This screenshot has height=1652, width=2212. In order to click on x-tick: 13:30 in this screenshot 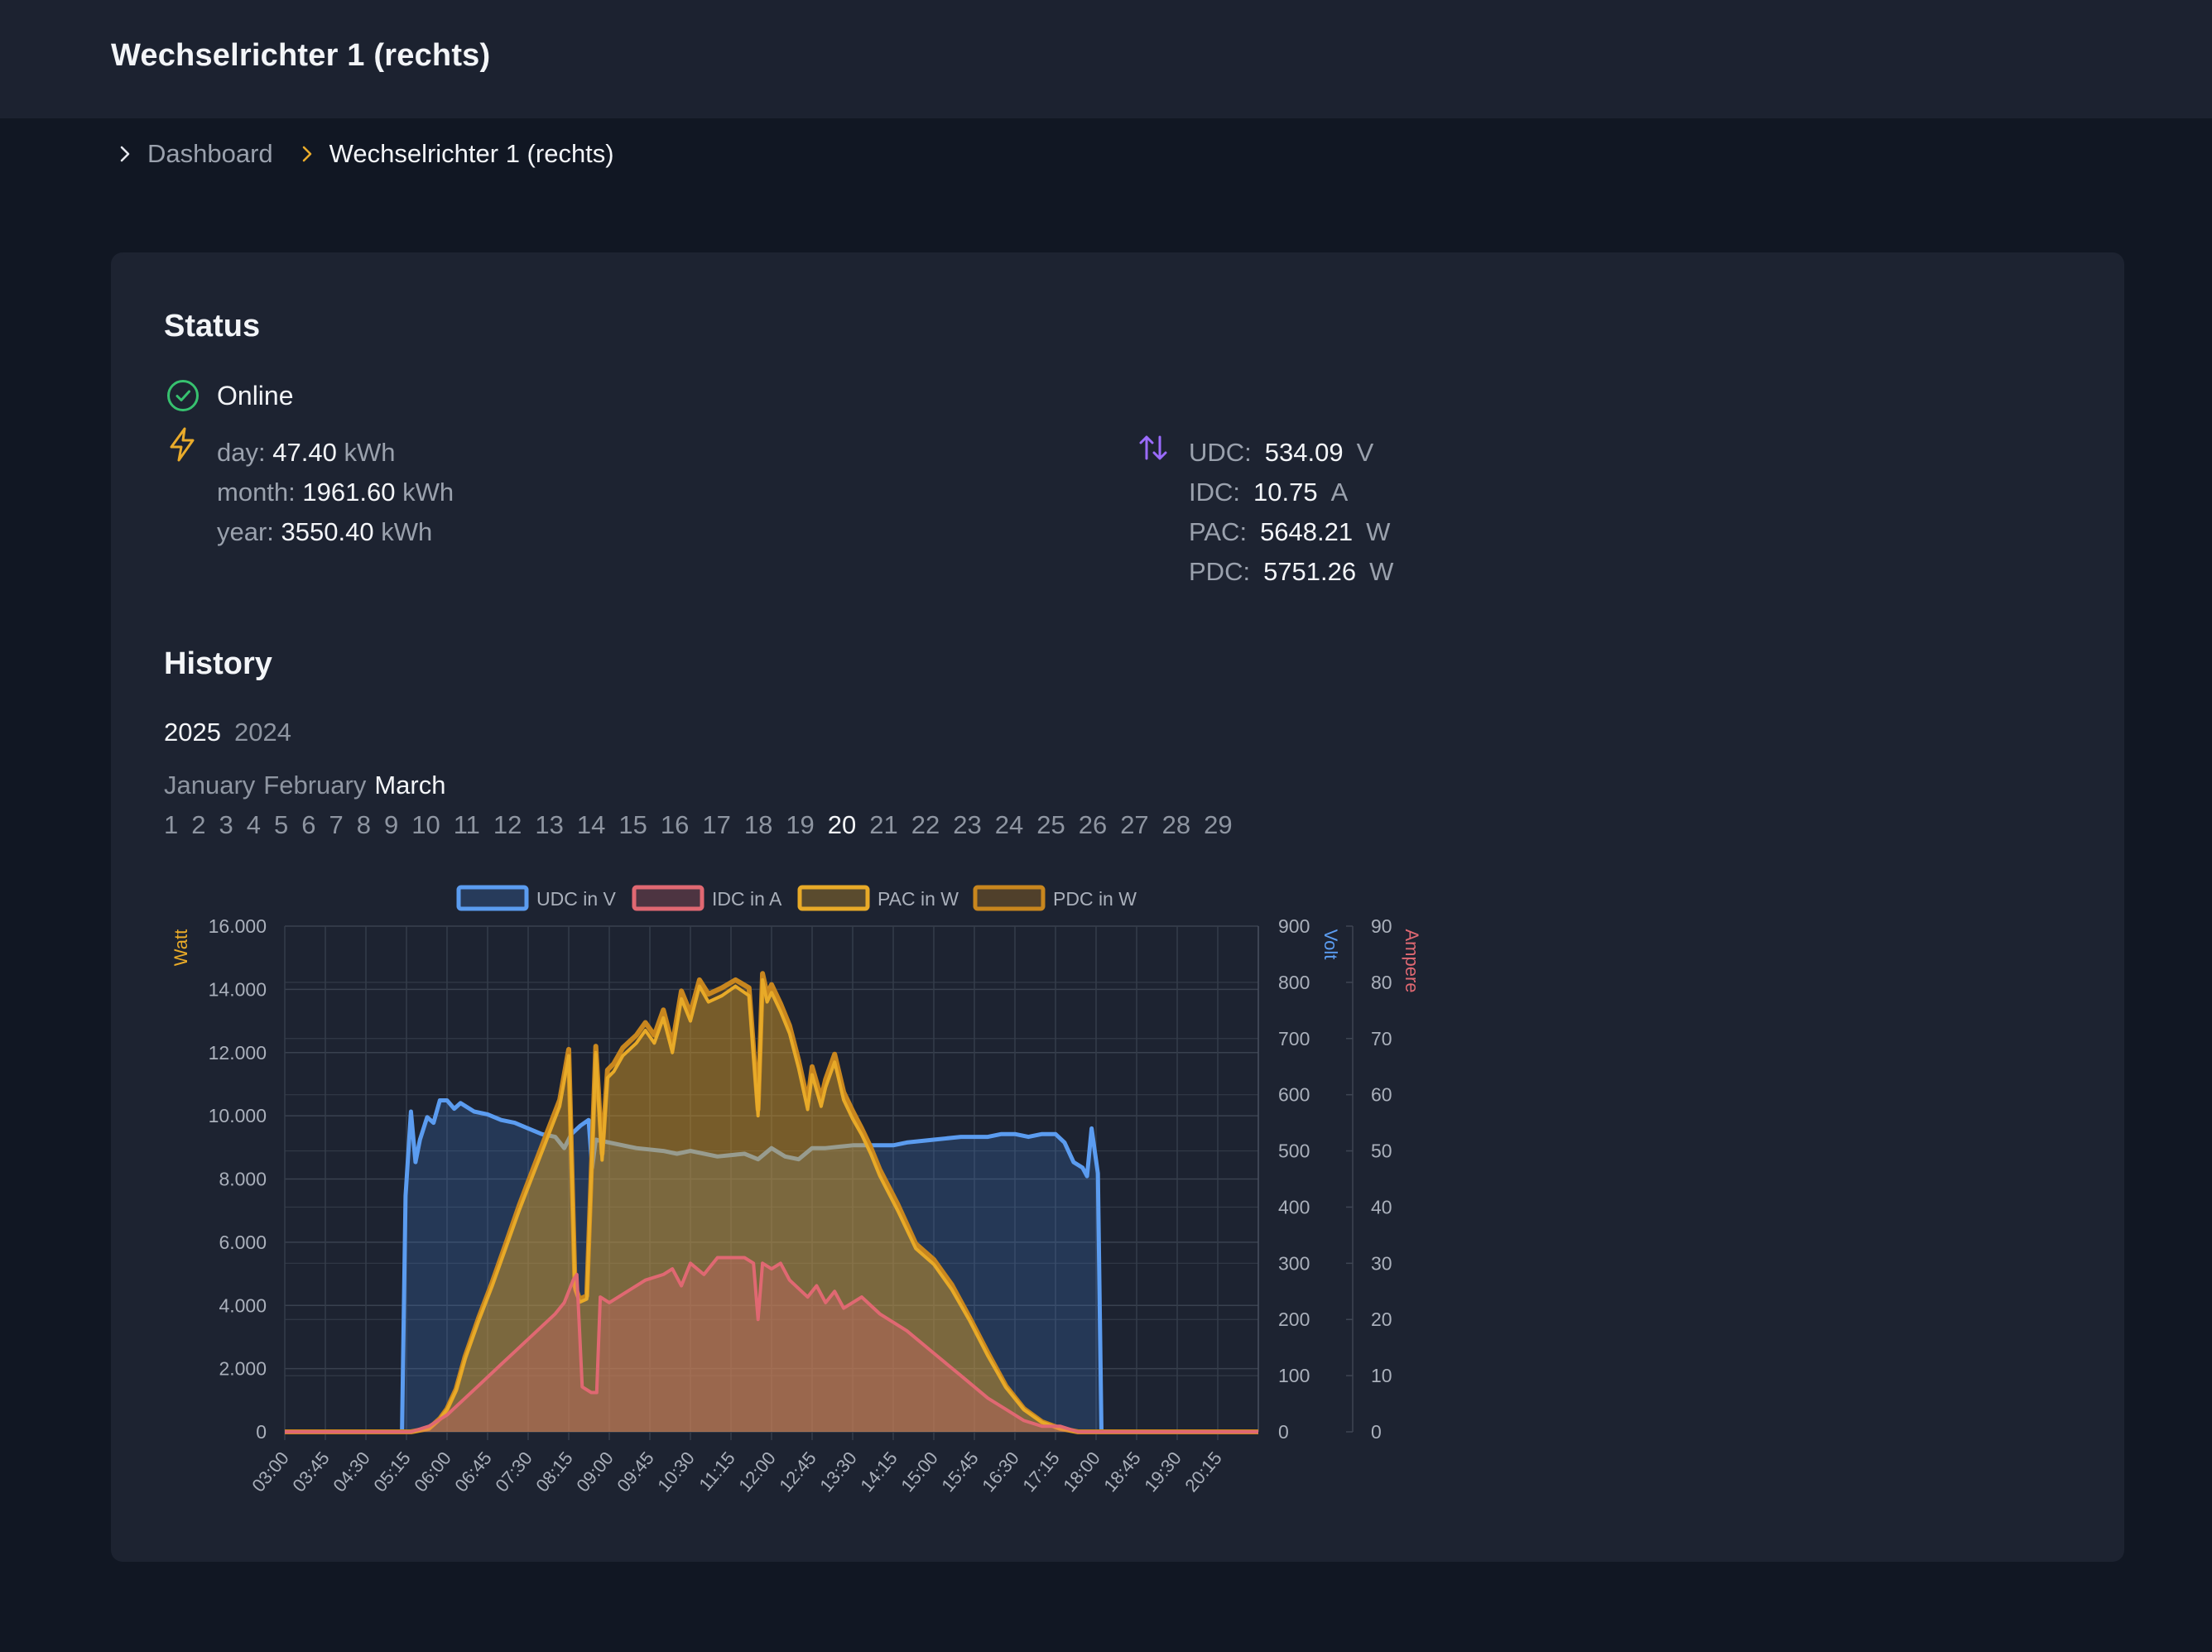, I will do `click(838, 1472)`.